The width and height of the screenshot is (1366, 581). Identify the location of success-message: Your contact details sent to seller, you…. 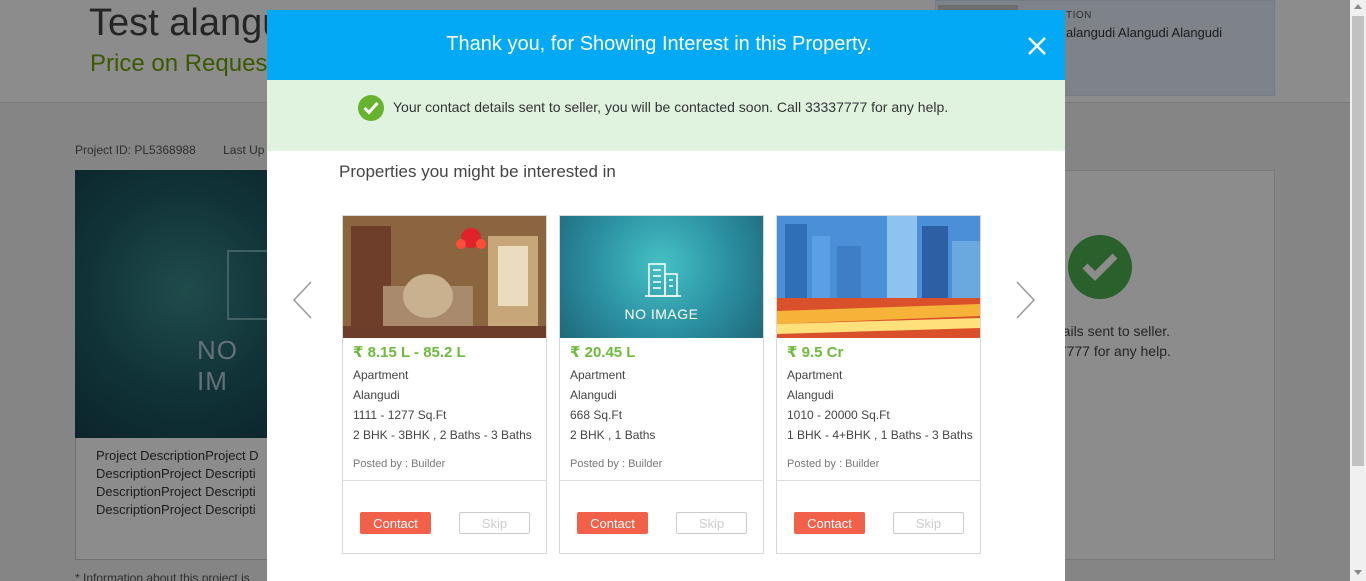
(671, 107).